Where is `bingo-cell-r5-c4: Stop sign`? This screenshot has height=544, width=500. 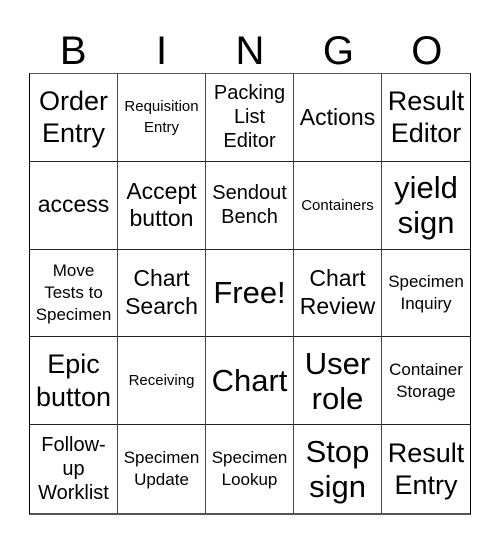 bingo-cell-r5-c4: Stop sign is located at coordinates (338, 469).